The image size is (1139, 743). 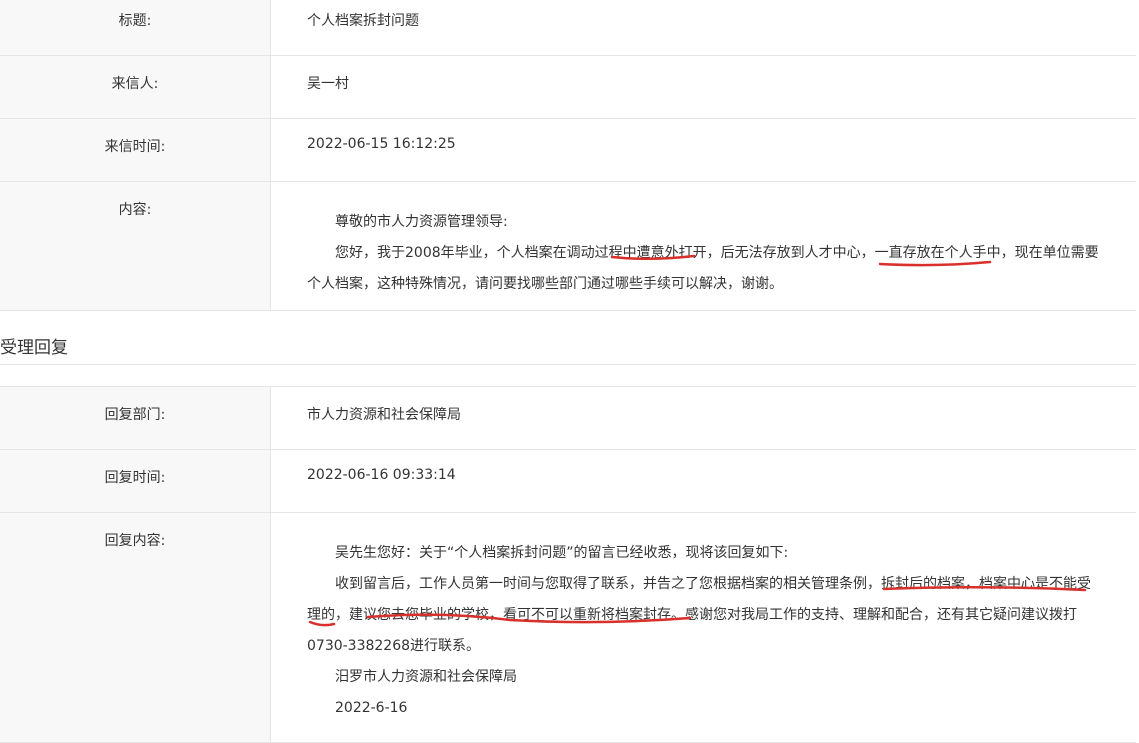 I want to click on reply-dept-row: 回复部门: 市人力资源和社会保障局, so click(x=568, y=418).